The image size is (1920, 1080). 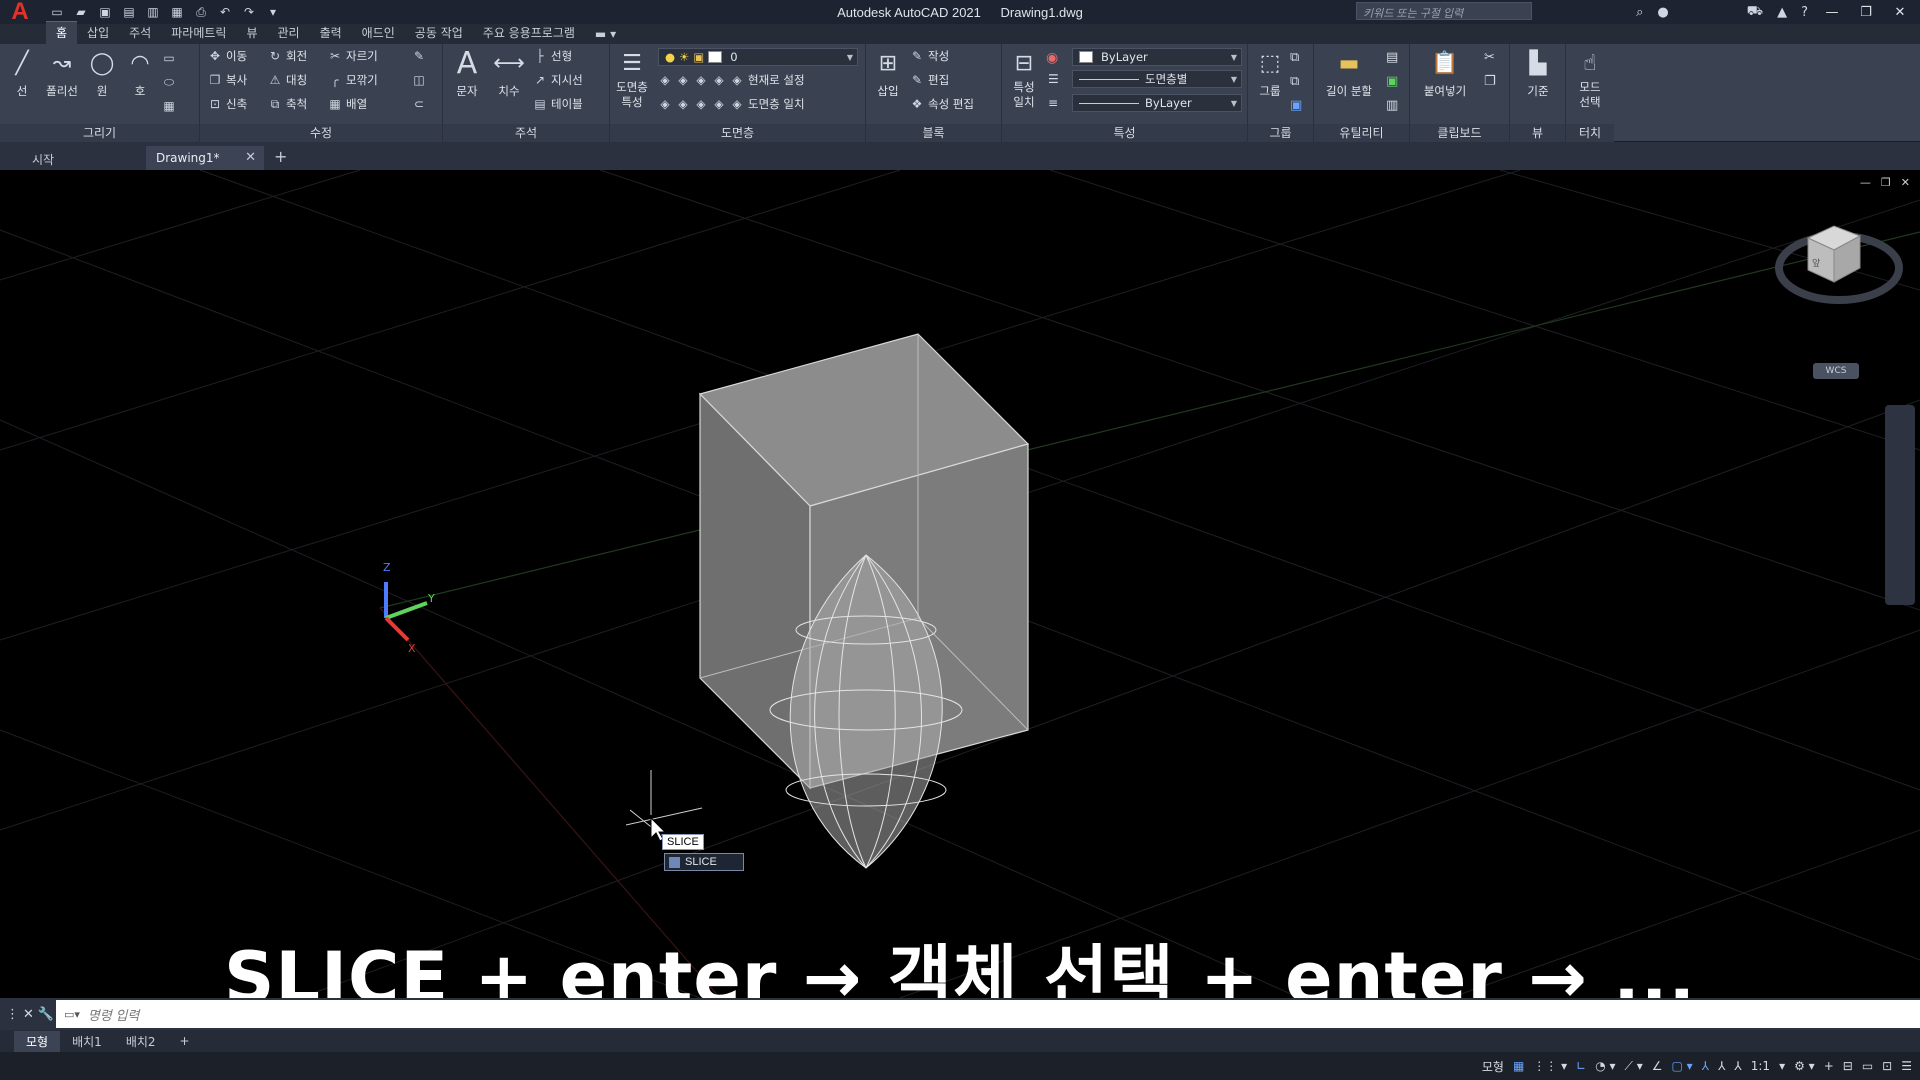 What do you see at coordinates (1124, 133) in the screenshot?
I see `properties-panel-title: 특성` at bounding box center [1124, 133].